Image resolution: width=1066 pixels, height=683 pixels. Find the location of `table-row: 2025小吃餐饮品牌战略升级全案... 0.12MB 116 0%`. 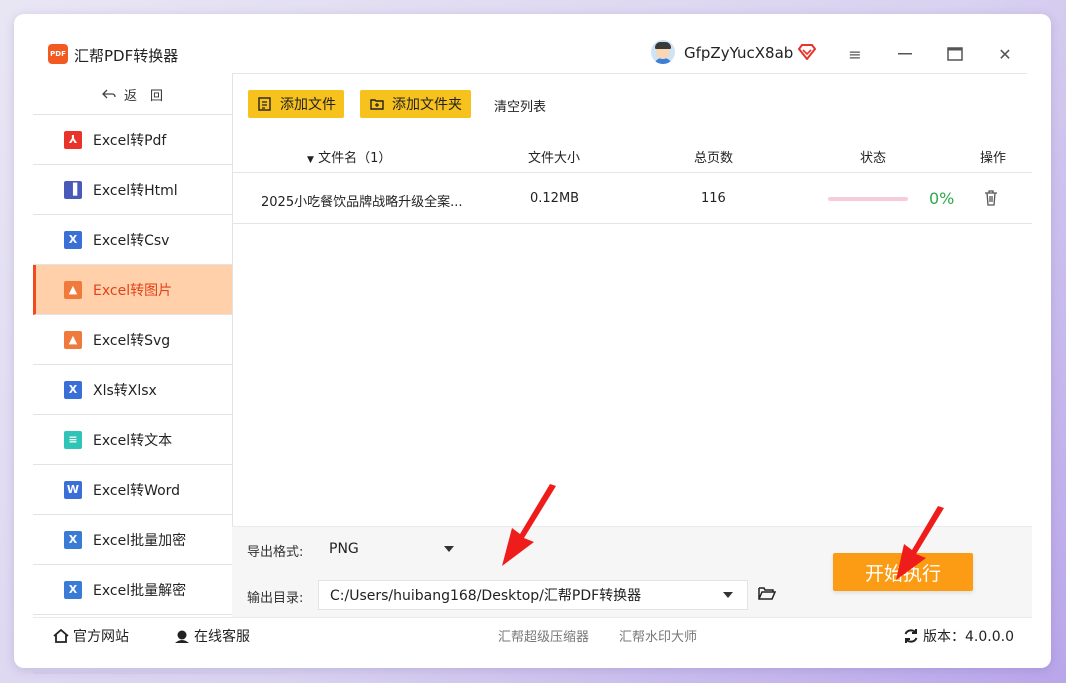

table-row: 2025小吃餐饮品牌战略升级全案... 0.12MB 116 0% is located at coordinates (632, 199).